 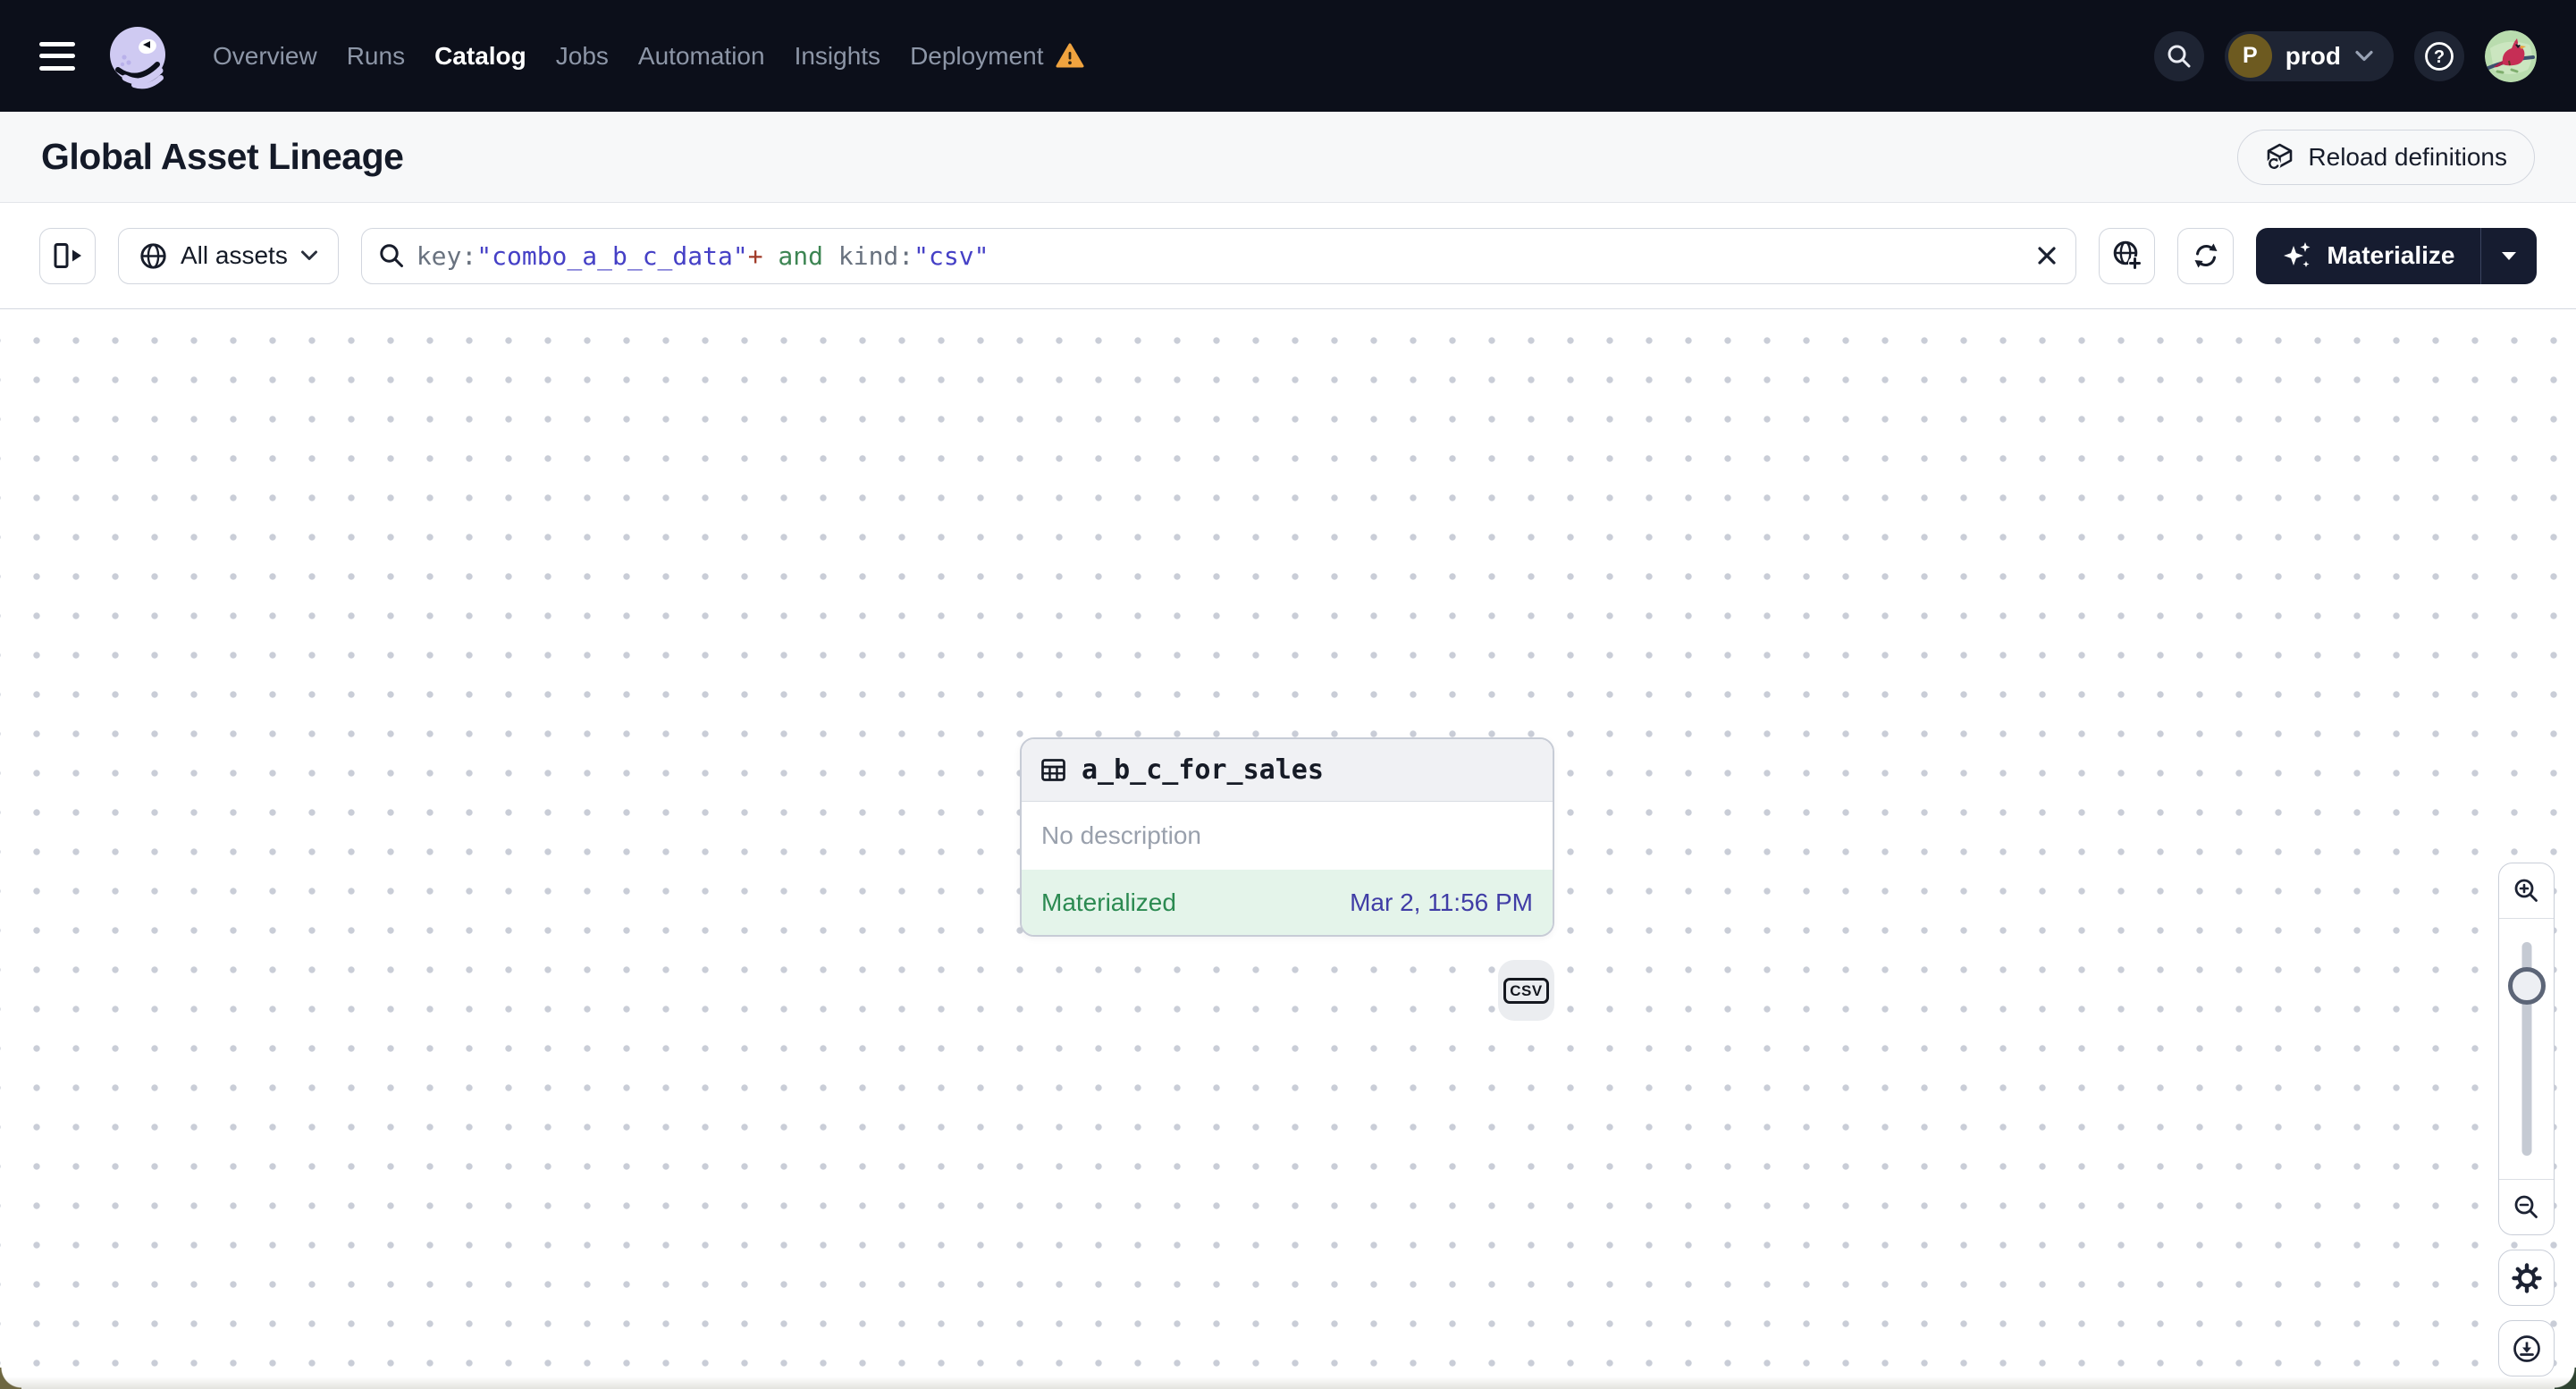 I want to click on help-icon: ?, so click(x=2440, y=56).